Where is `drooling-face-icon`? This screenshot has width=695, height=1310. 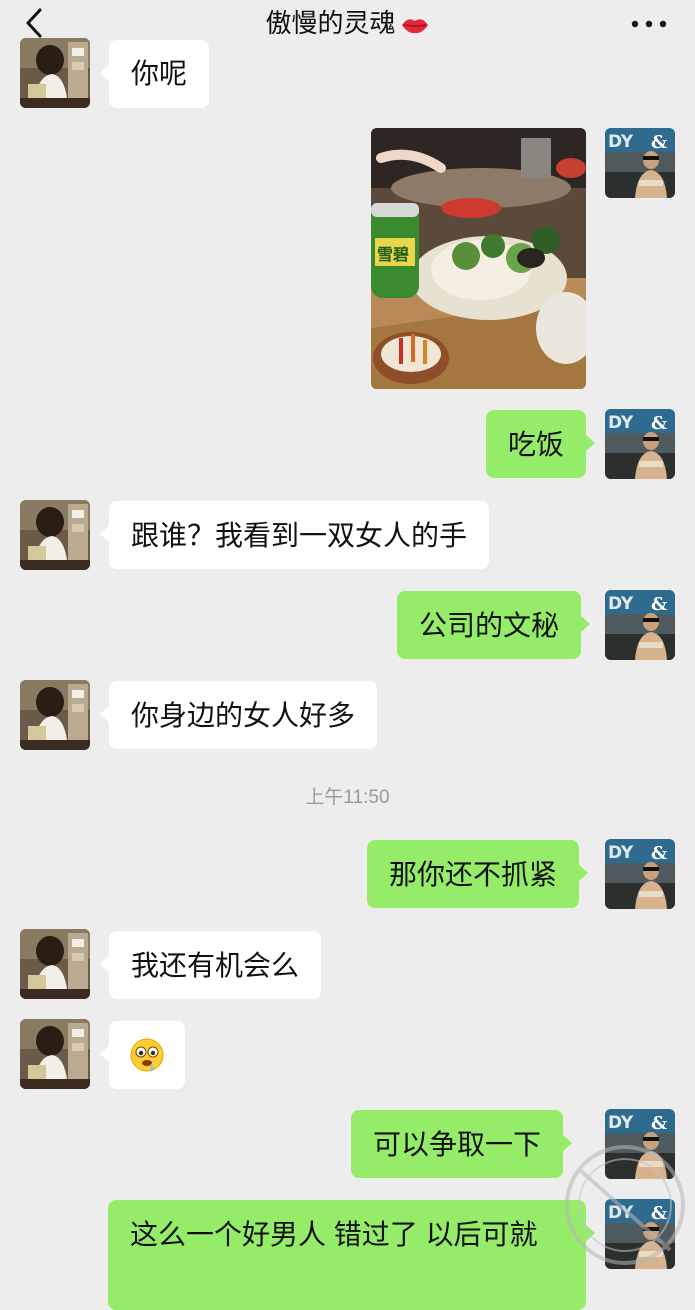 drooling-face-icon is located at coordinates (147, 1055).